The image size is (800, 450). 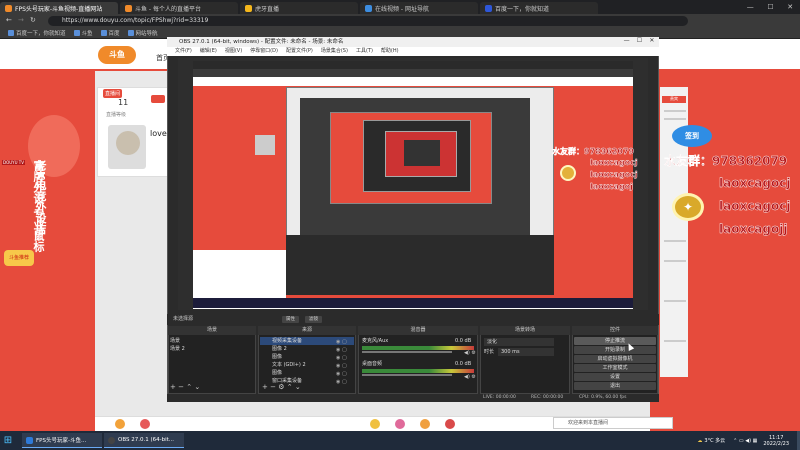 What do you see at coordinates (692, 136) in the screenshot?
I see `sign-in-badge: 签到` at bounding box center [692, 136].